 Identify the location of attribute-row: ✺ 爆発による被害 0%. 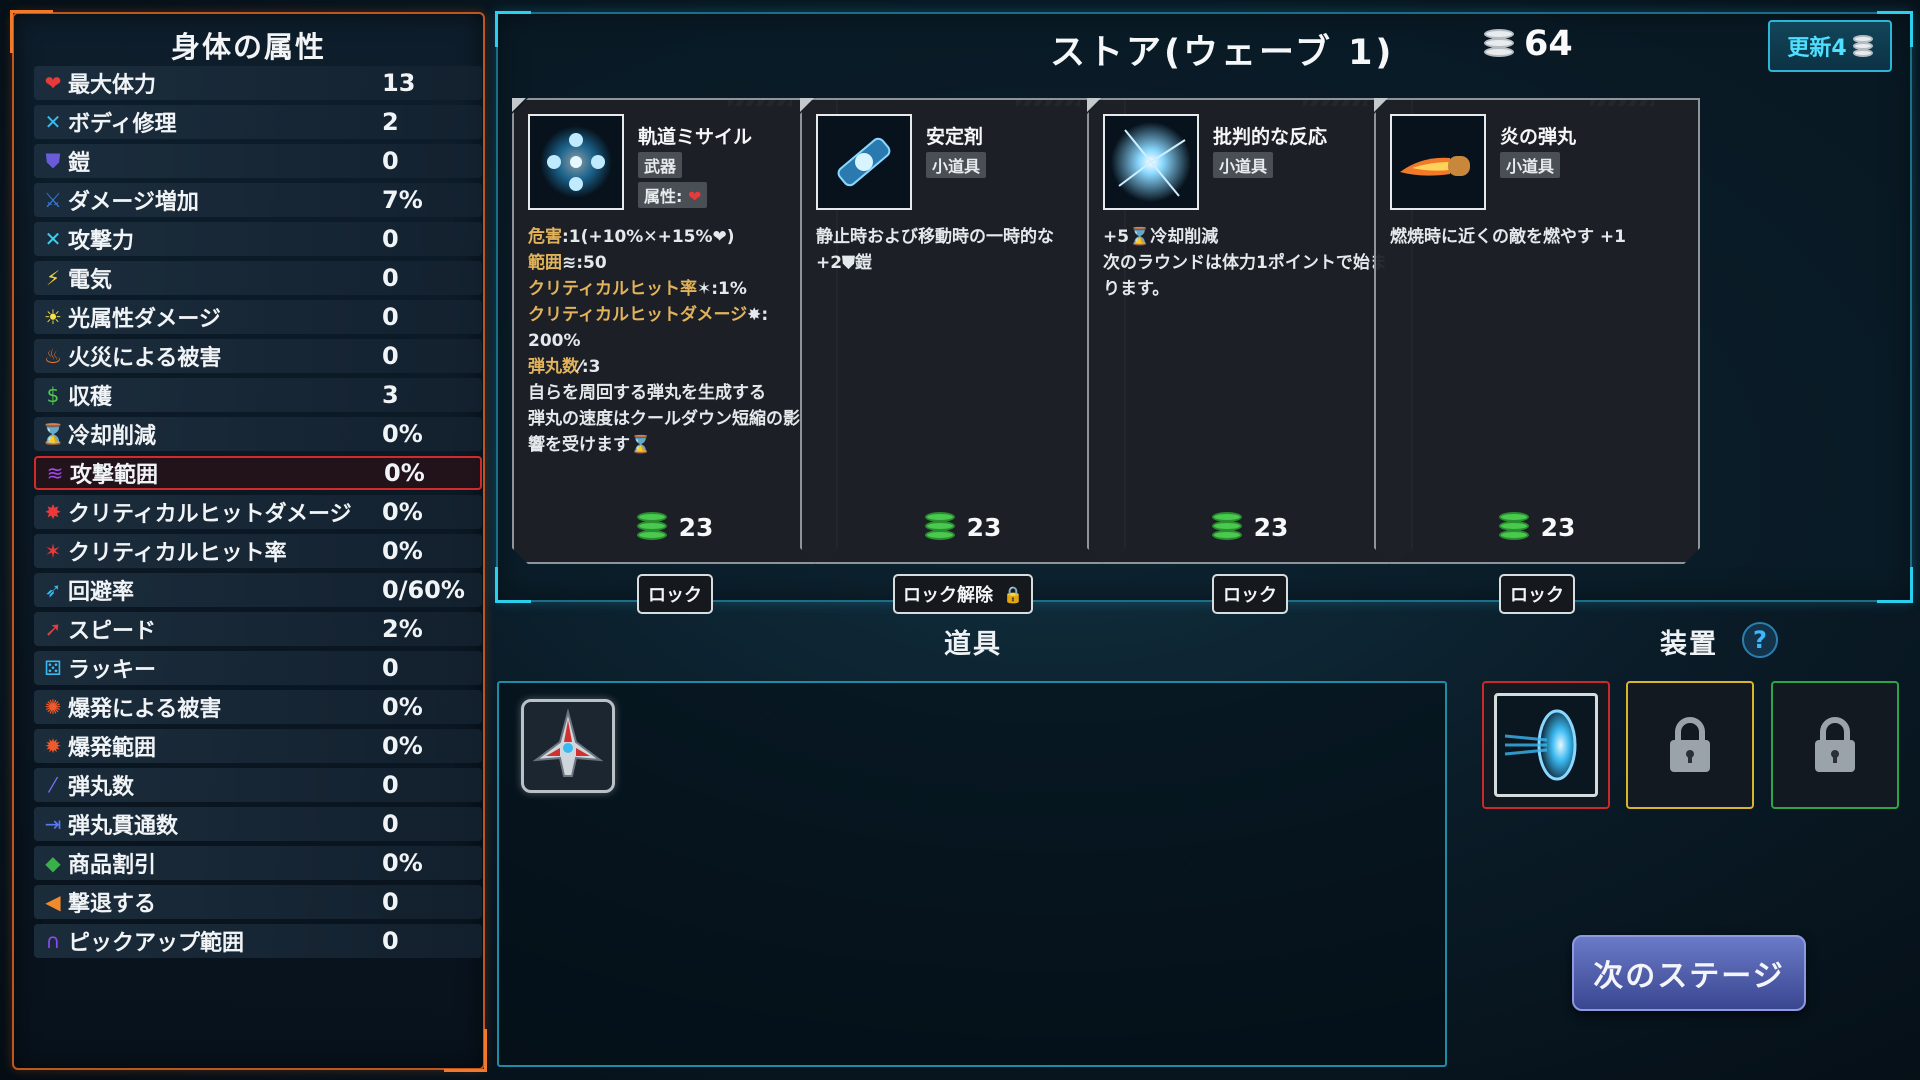
(258, 707).